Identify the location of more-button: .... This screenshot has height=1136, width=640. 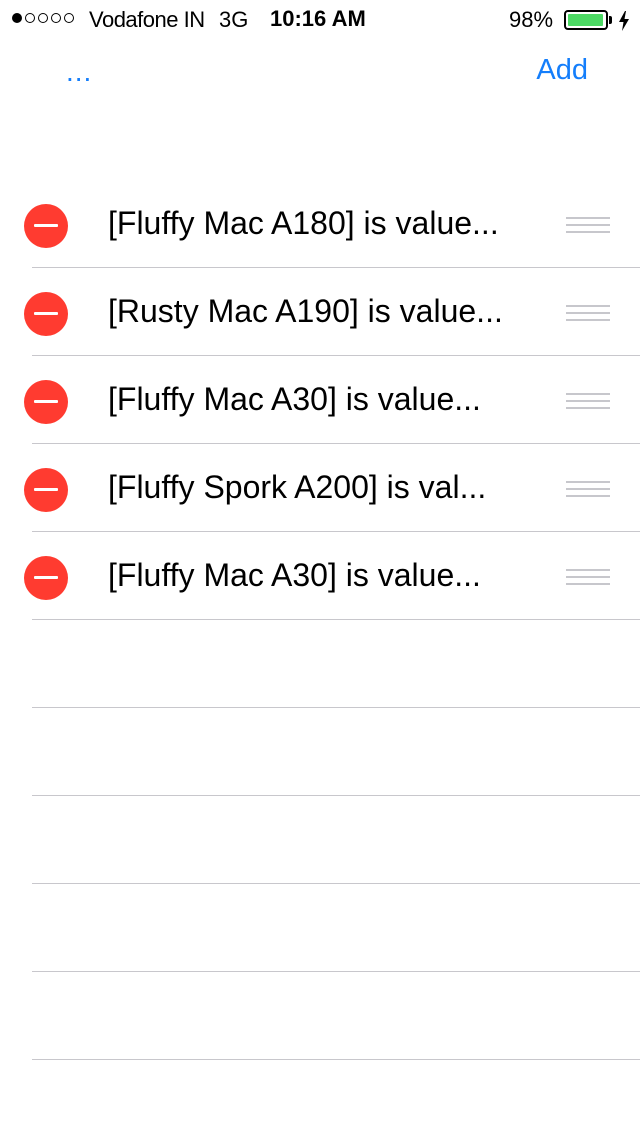
(79, 72).